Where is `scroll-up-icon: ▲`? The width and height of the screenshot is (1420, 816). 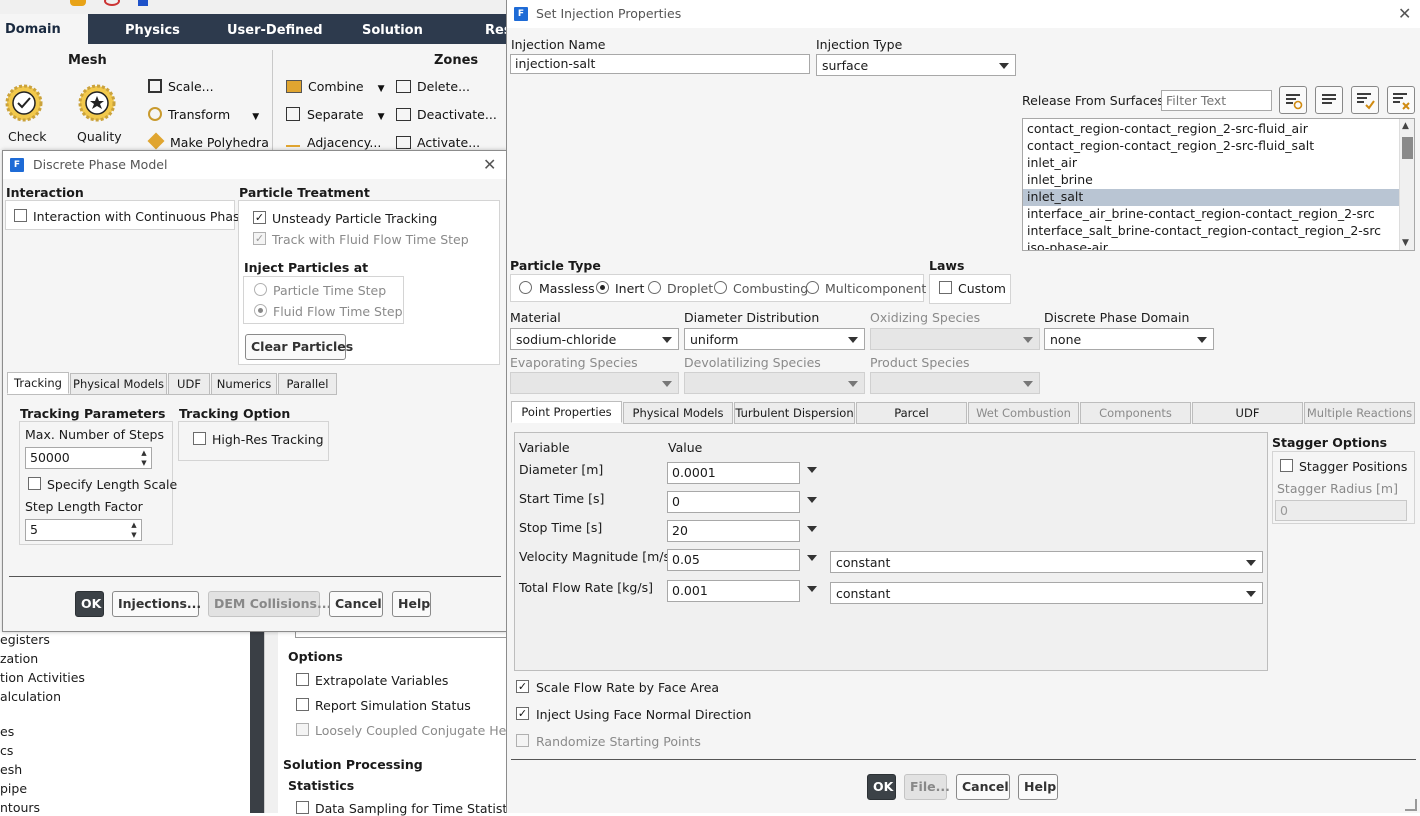 scroll-up-icon: ▲ is located at coordinates (1405, 126).